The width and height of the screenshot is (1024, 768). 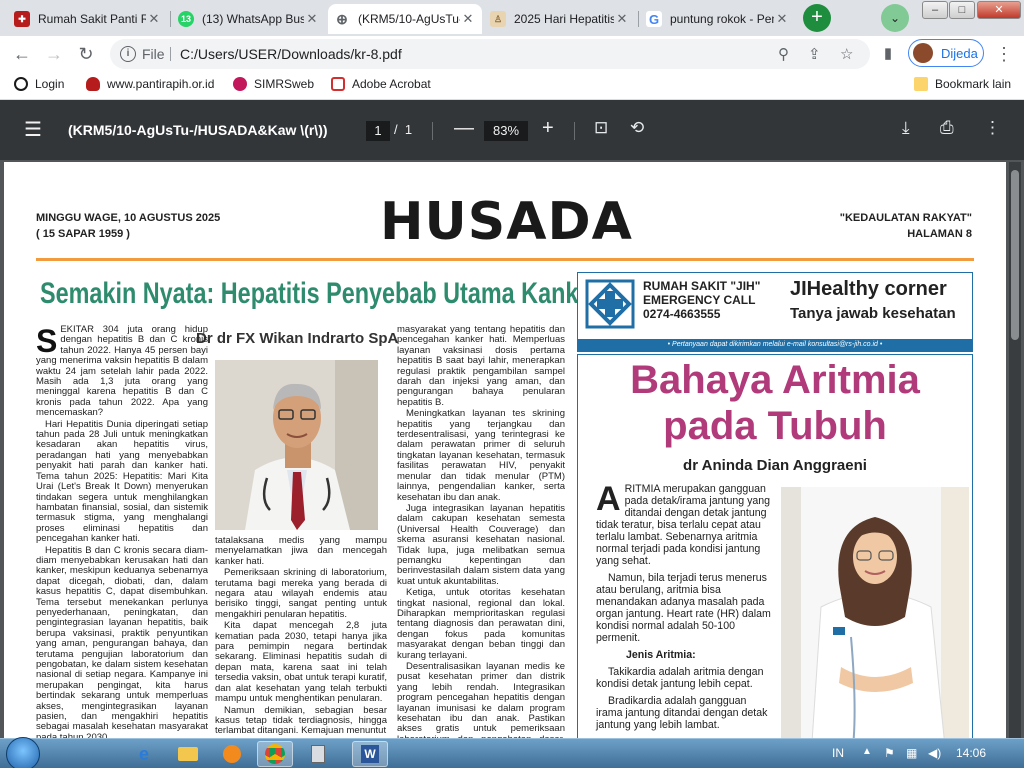 I want to click on tab-title: 2025 Hari Hepatitis, so click(x=564, y=19).